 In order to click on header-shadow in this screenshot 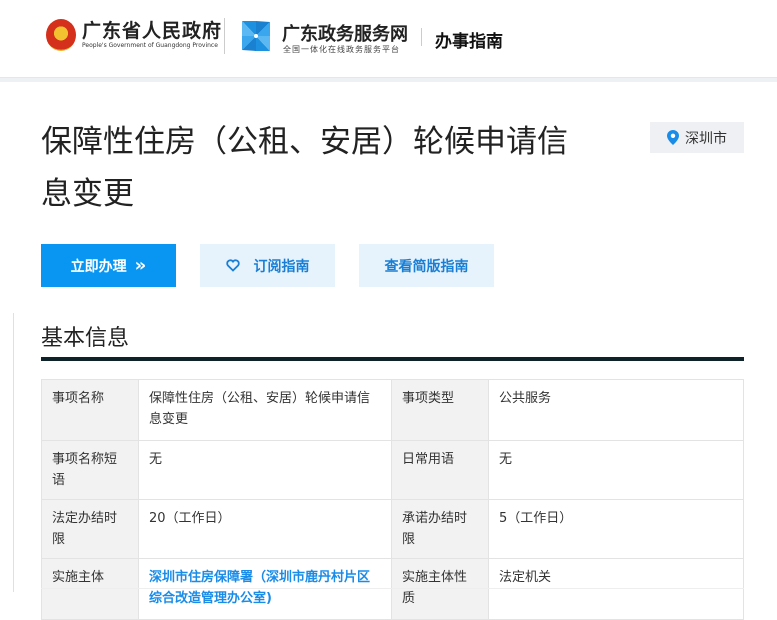, I will do `click(388, 80)`.